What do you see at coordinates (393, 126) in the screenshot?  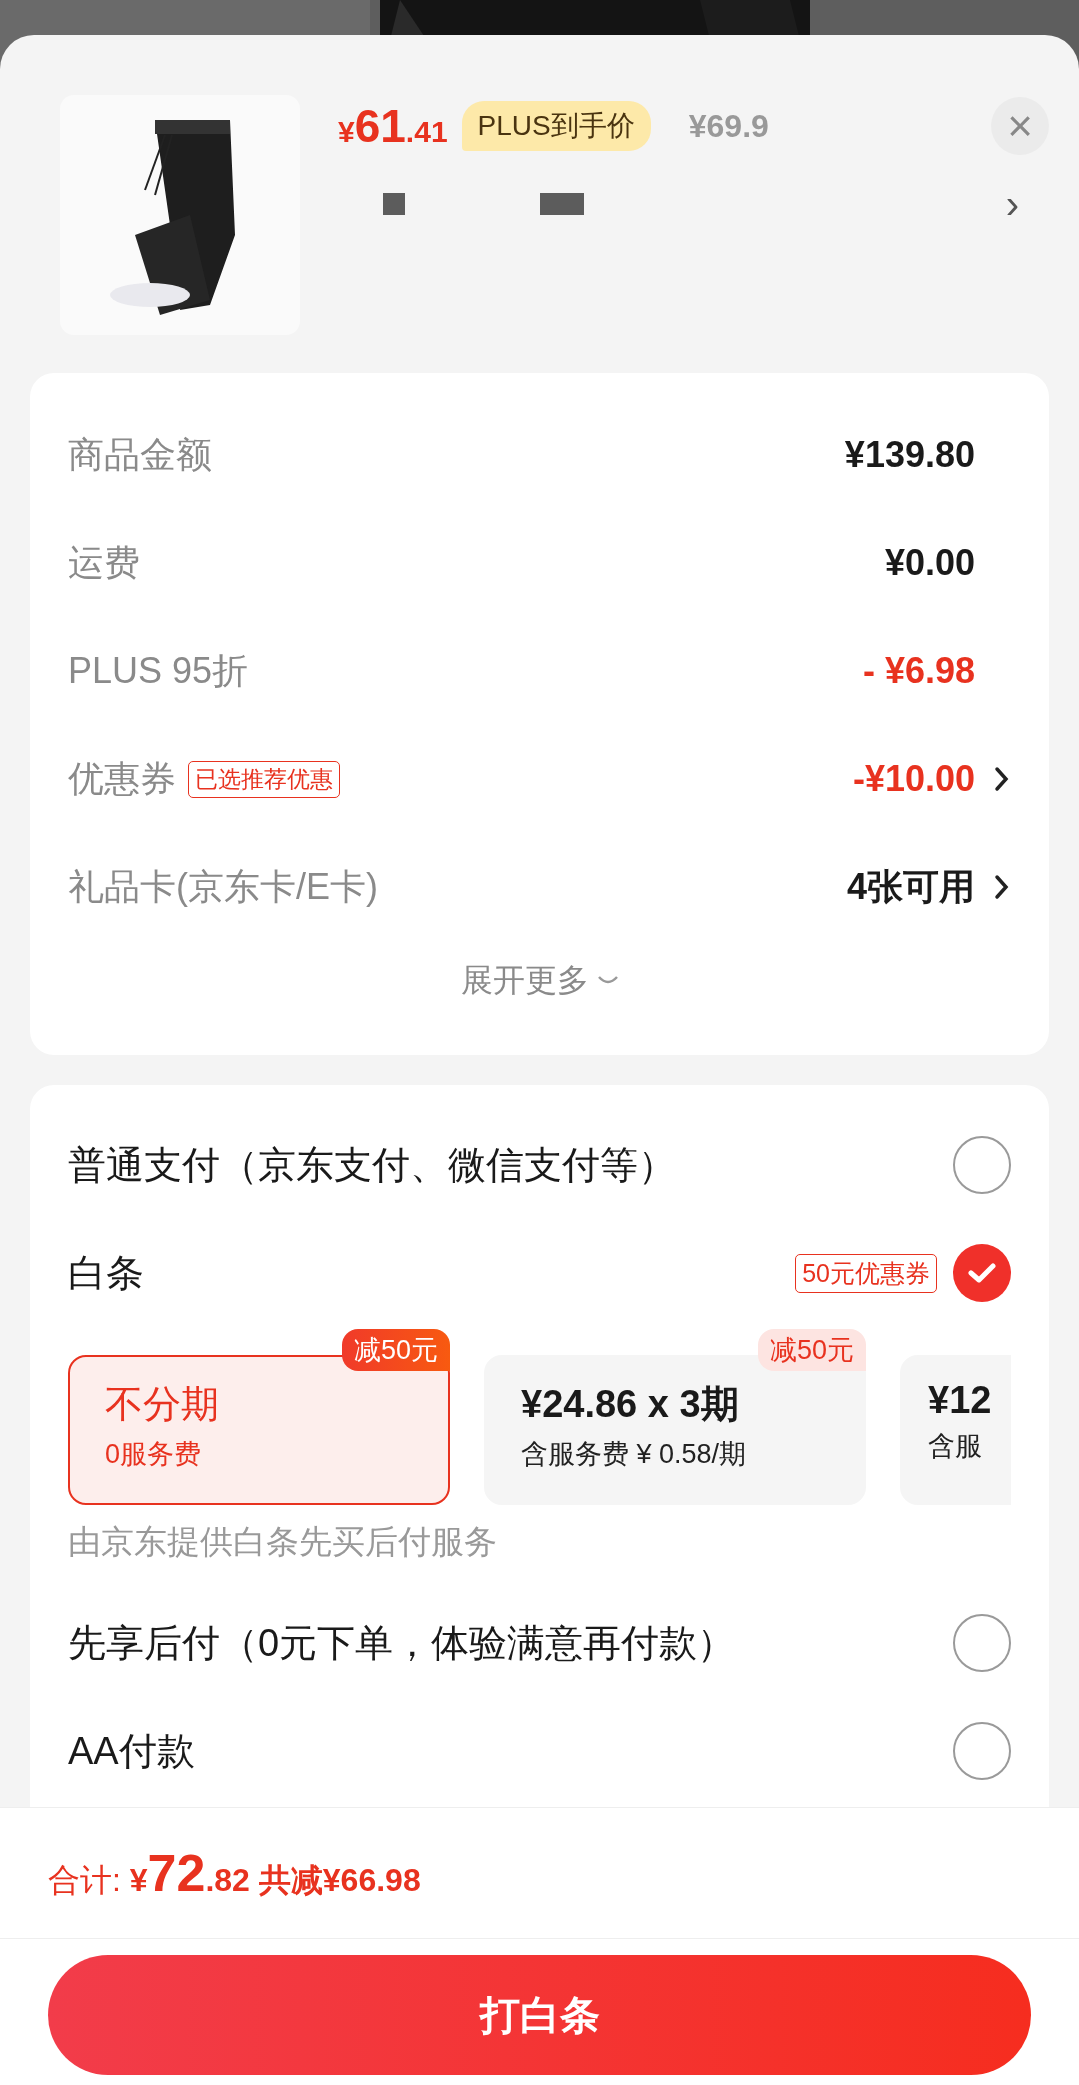 I see `product-price: ¥61.41` at bounding box center [393, 126].